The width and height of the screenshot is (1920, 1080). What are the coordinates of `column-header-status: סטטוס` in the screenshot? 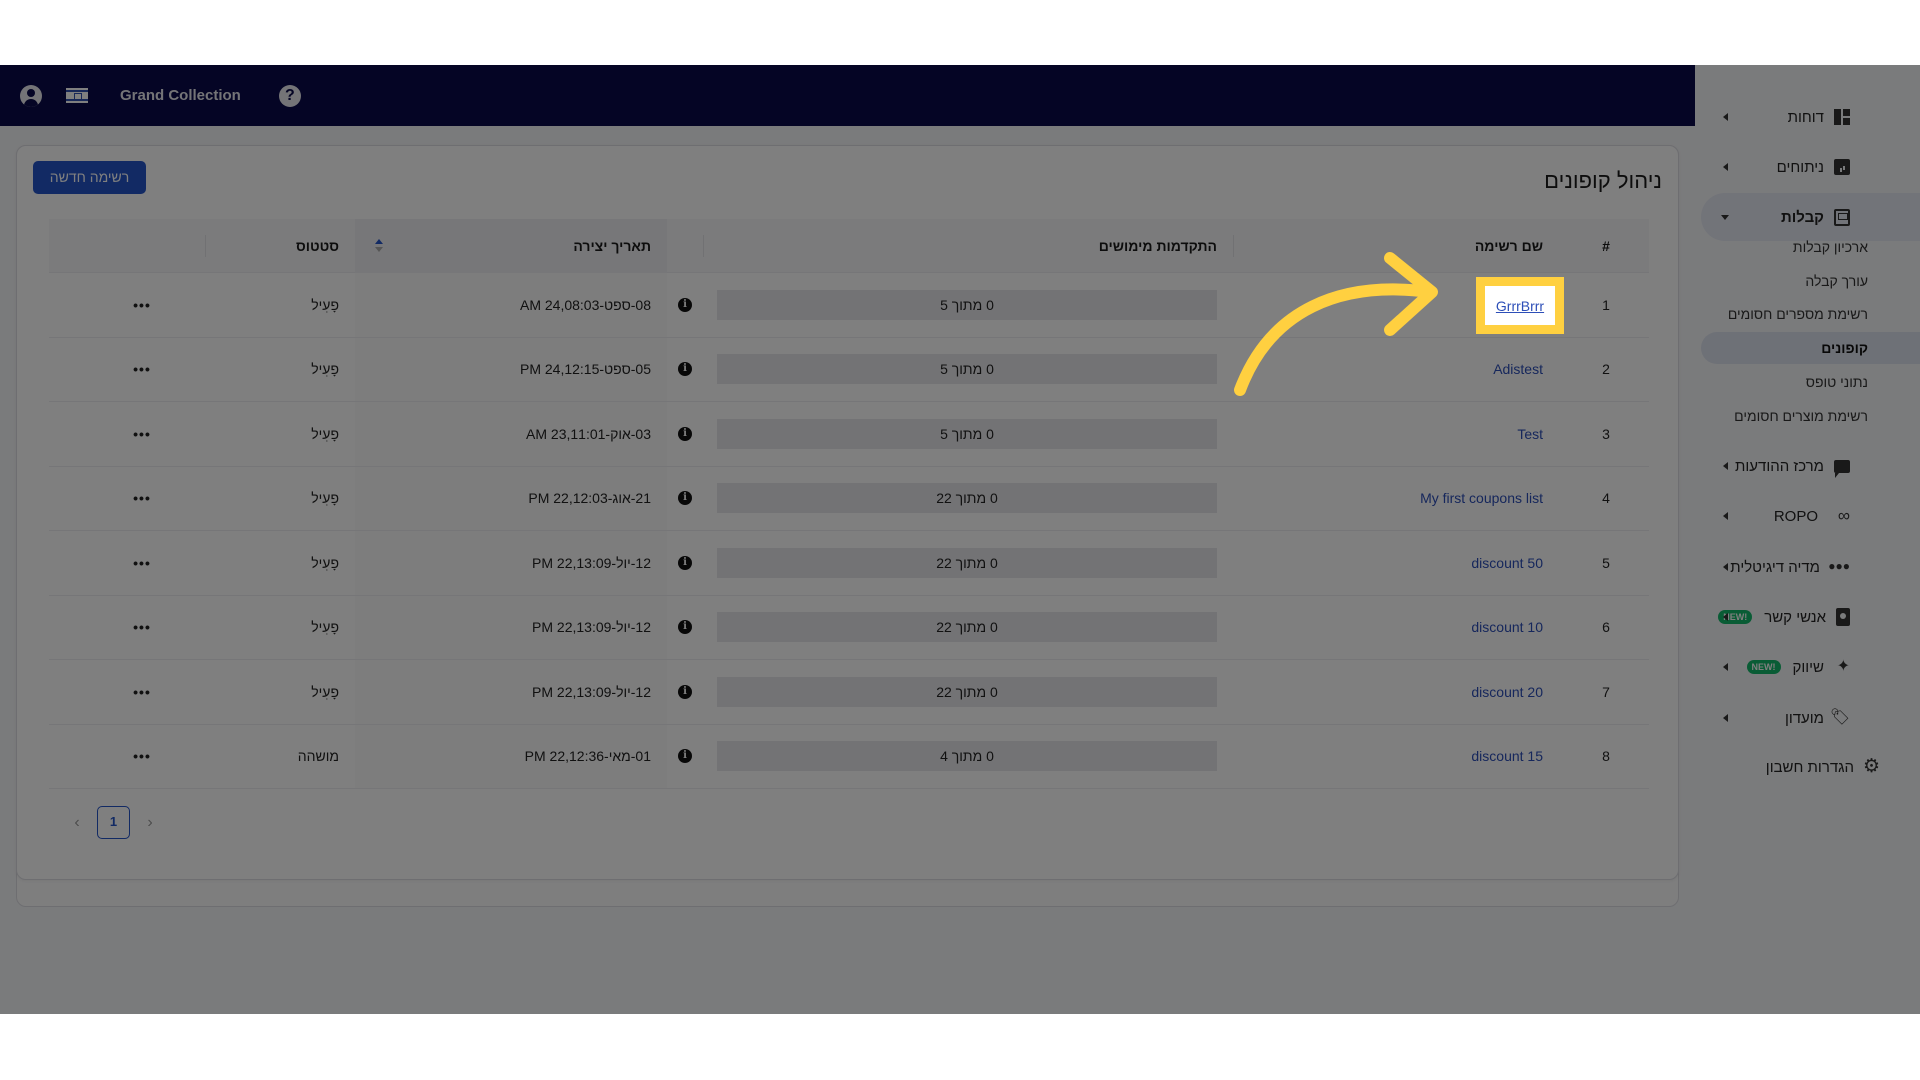 It's located at (280, 246).